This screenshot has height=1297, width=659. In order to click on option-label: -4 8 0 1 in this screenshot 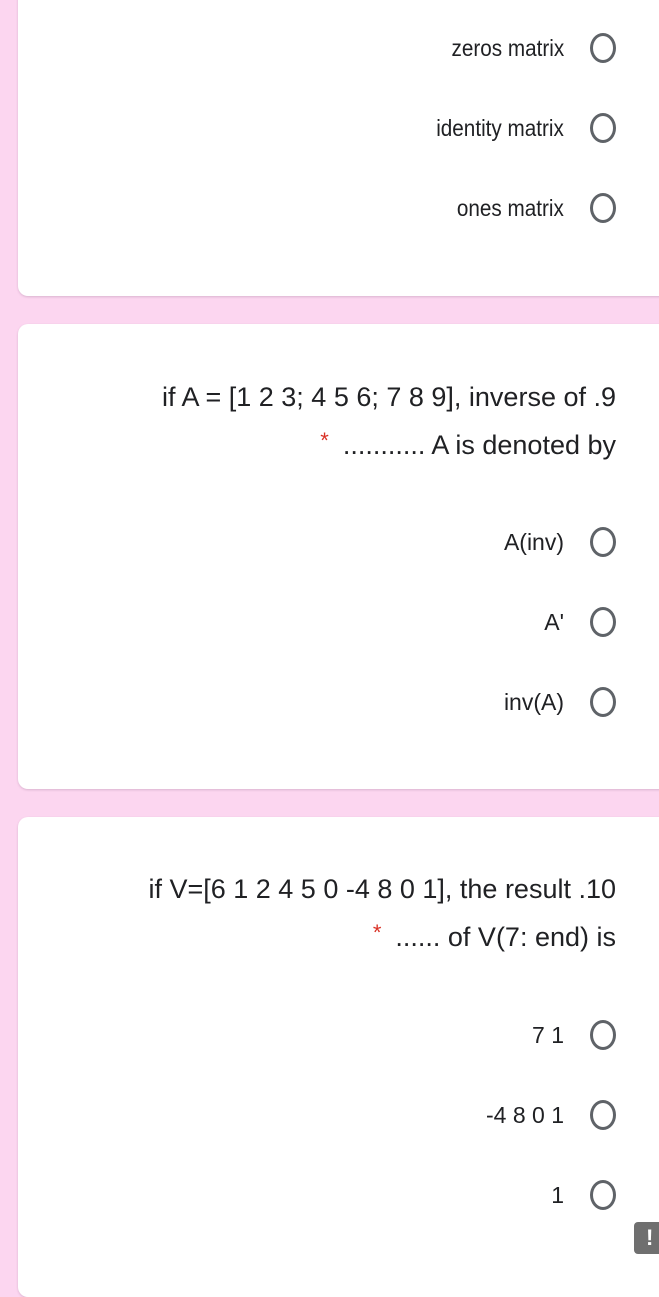, I will do `click(525, 1114)`.